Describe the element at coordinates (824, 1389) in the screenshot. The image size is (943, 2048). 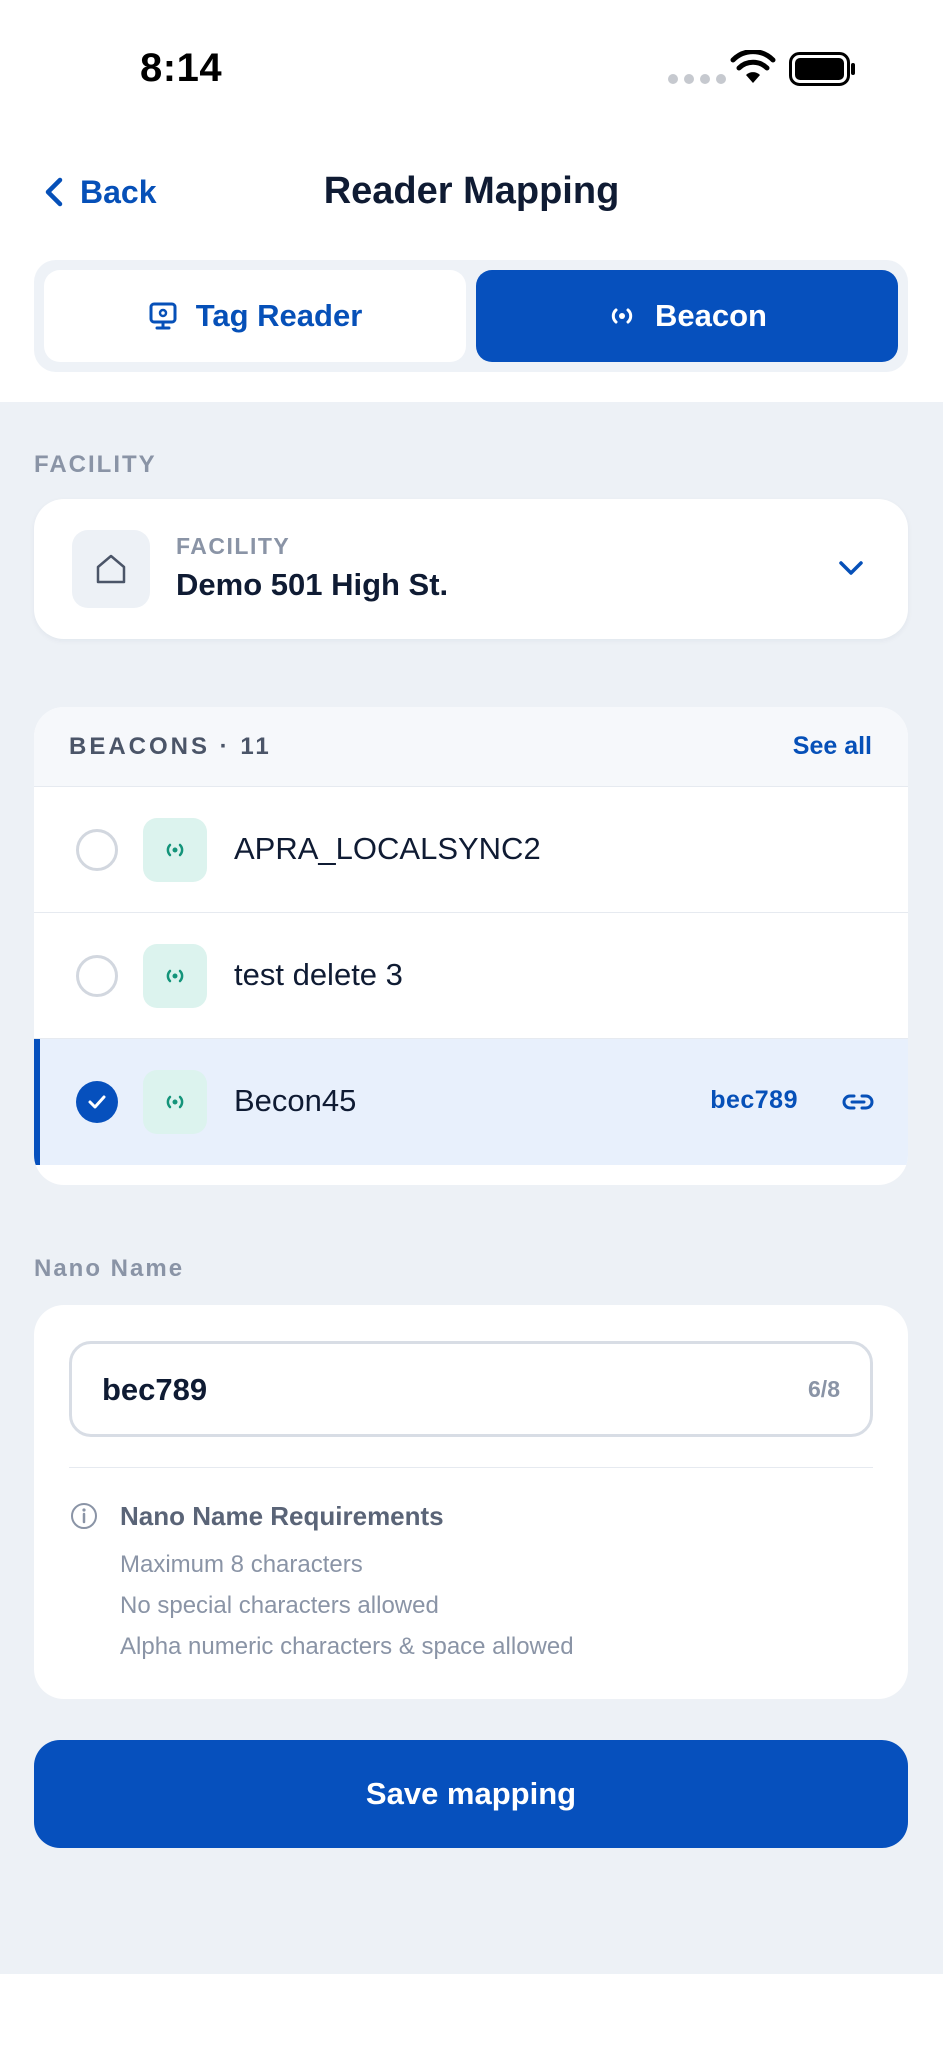
I see `character-counter: 6/8` at that location.